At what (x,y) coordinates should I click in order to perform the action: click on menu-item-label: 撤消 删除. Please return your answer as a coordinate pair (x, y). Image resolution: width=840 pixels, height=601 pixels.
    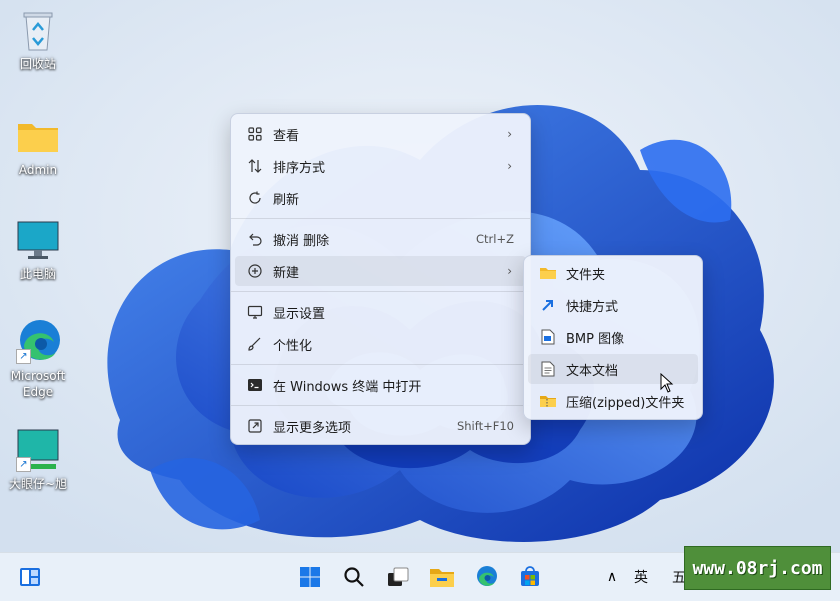
    Looking at the image, I should click on (301, 241).